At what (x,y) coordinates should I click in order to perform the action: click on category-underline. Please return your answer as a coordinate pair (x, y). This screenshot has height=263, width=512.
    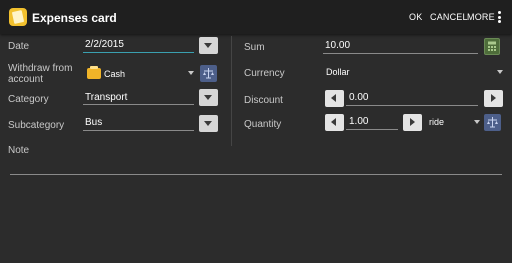
    Looking at the image, I should click on (138, 104).